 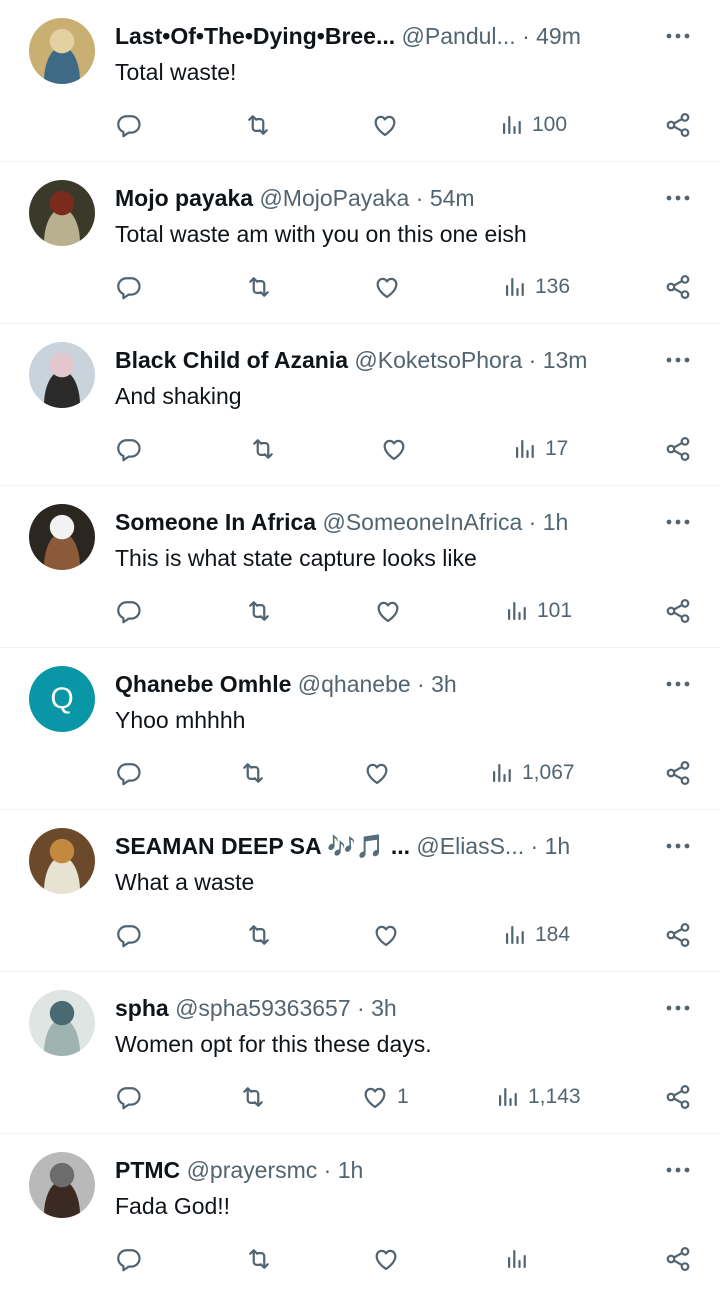 What do you see at coordinates (452, 198) in the screenshot?
I see `timestamp: 54m` at bounding box center [452, 198].